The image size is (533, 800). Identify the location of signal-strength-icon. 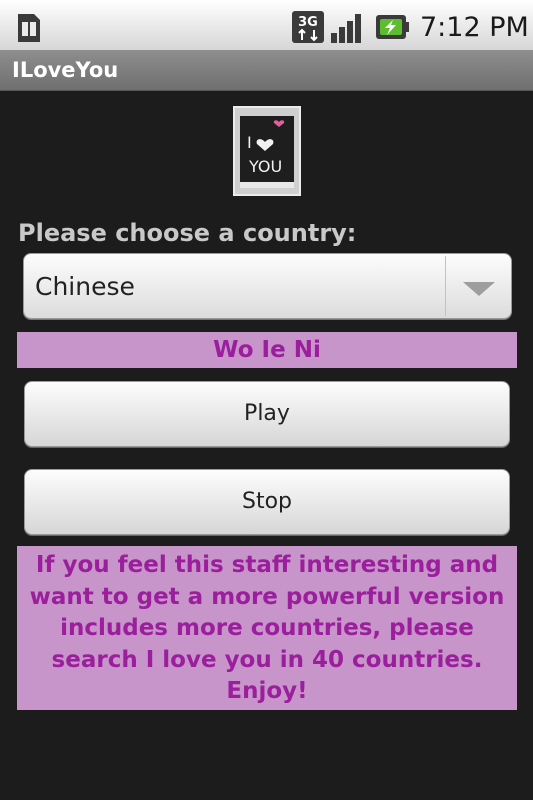
(346, 28).